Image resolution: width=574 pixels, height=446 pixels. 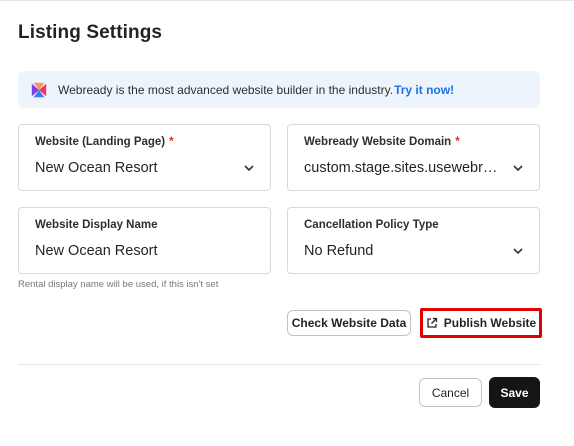 What do you see at coordinates (96, 251) in the screenshot?
I see `website-display-name-value: New Ocean Resort` at bounding box center [96, 251].